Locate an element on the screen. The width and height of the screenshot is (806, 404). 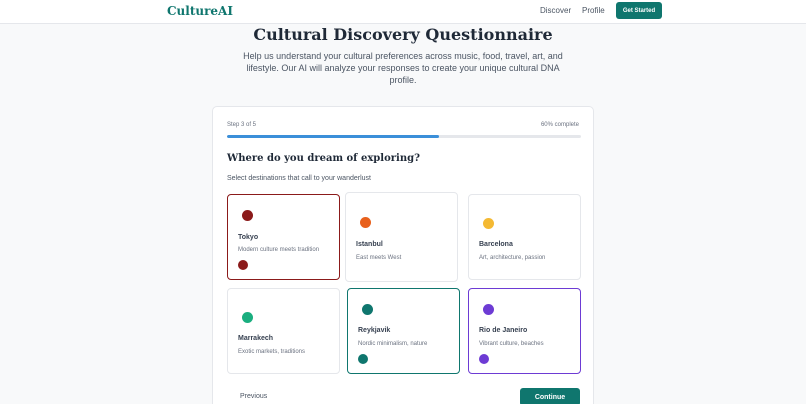
destination-name: Reykjavik is located at coordinates (374, 330).